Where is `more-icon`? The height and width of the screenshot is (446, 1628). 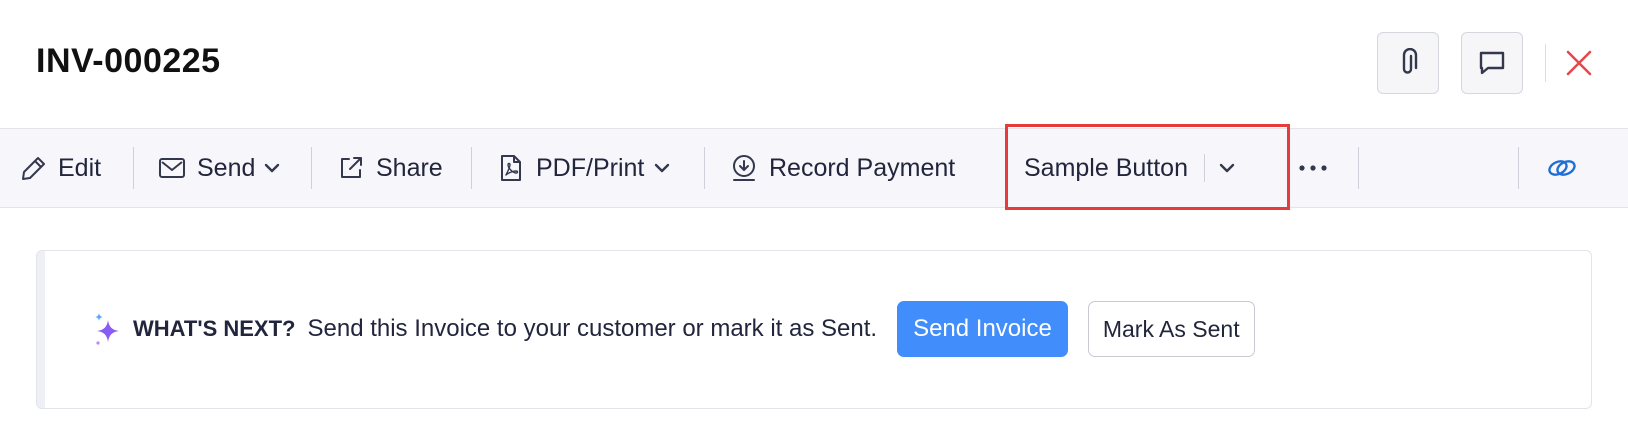
more-icon is located at coordinates (1313, 168).